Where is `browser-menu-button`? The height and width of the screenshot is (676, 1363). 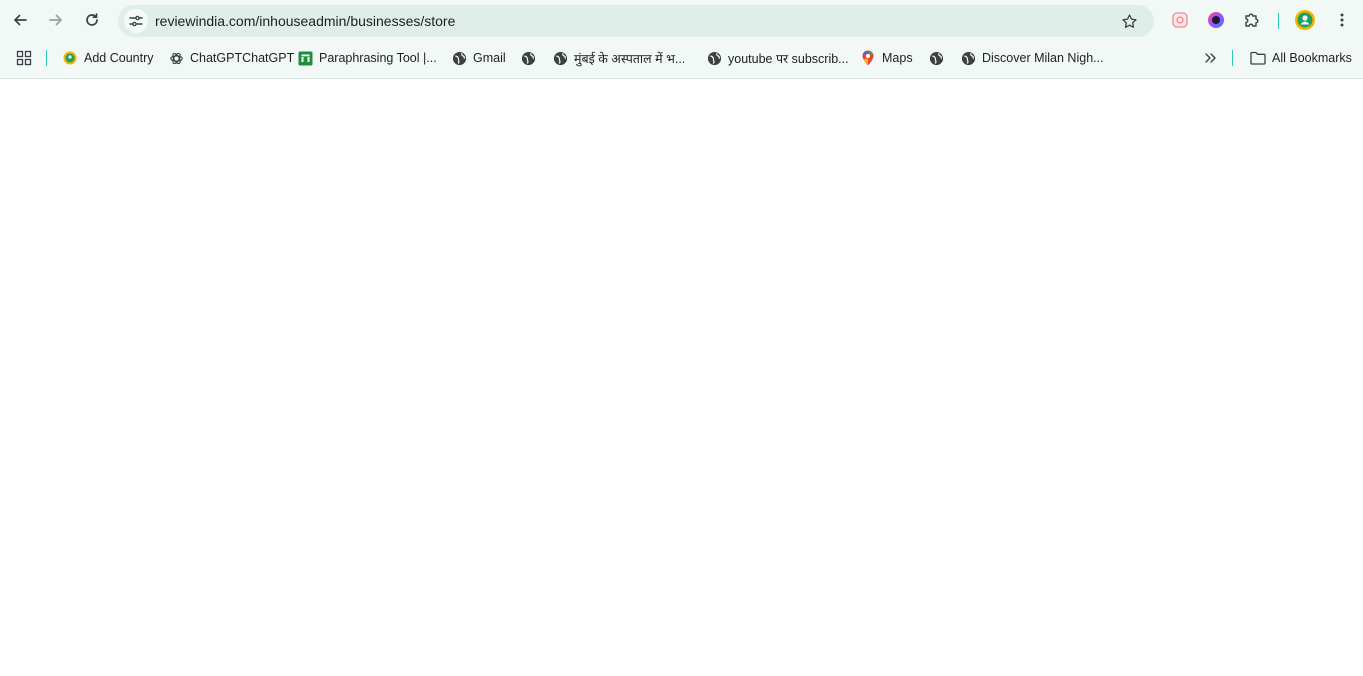 browser-menu-button is located at coordinates (1342, 20).